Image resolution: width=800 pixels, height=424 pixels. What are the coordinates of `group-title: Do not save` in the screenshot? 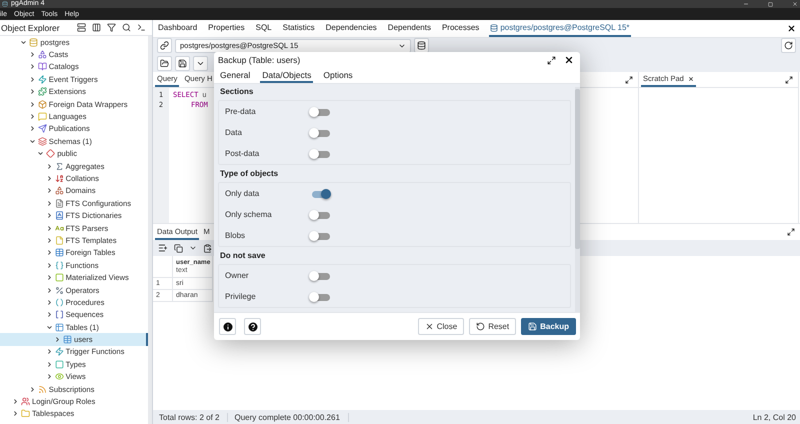 It's located at (242, 255).